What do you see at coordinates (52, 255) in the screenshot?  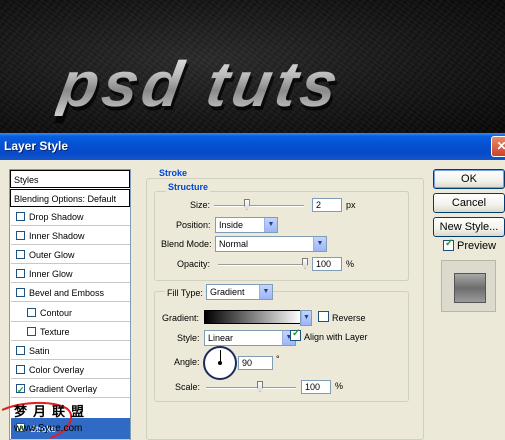 I see `style-item-label: Outer Glow` at bounding box center [52, 255].